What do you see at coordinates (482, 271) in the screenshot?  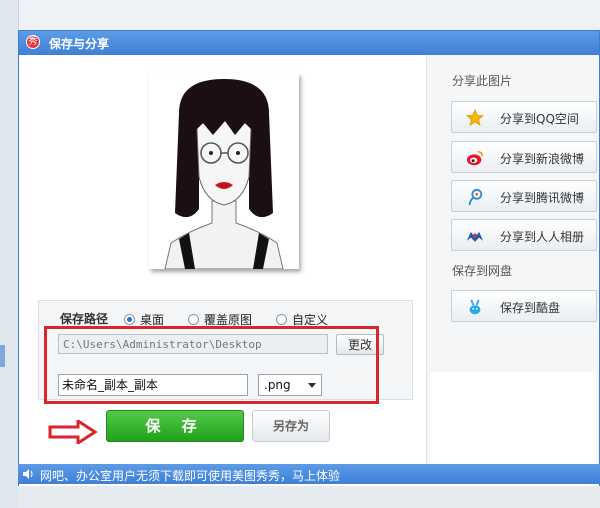 I see `cloud-section-title: 保存到网盘` at bounding box center [482, 271].